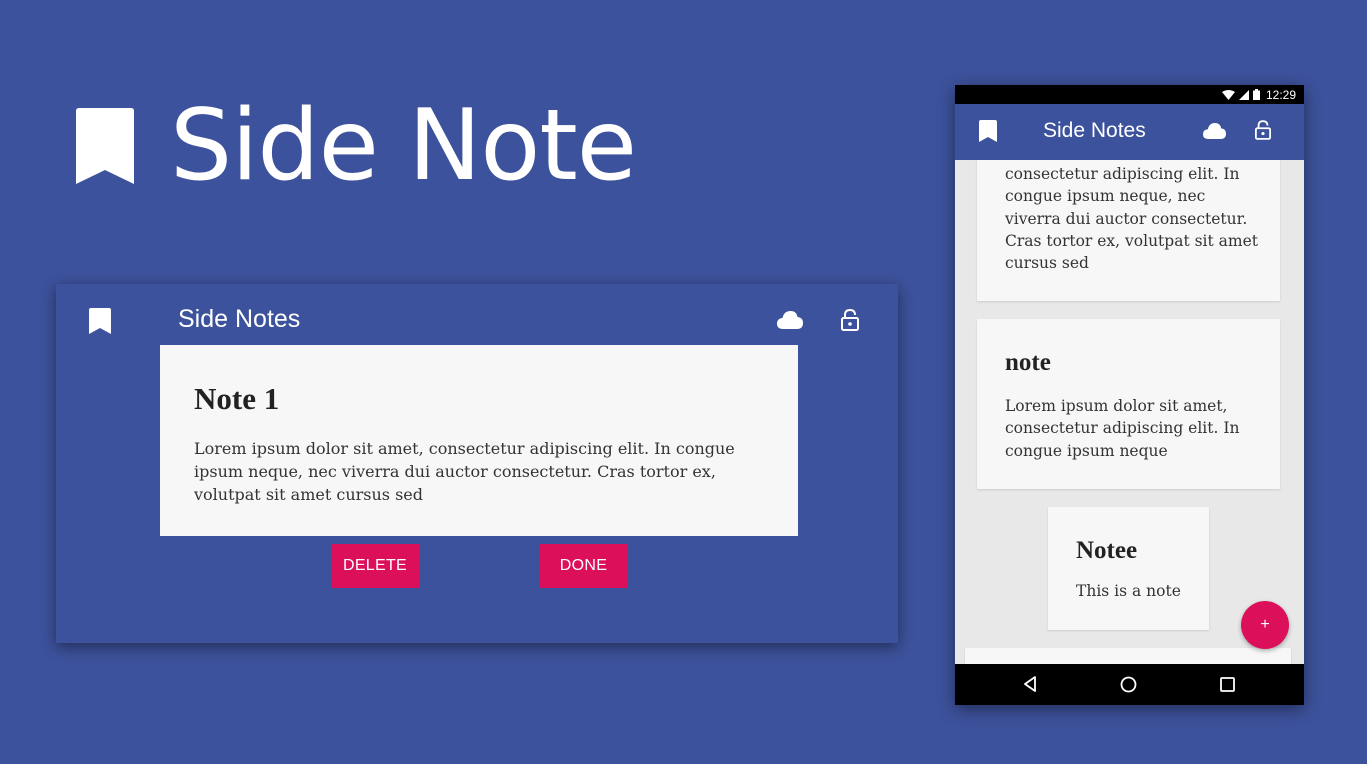  I want to click on note-title: Note 1, so click(479, 399).